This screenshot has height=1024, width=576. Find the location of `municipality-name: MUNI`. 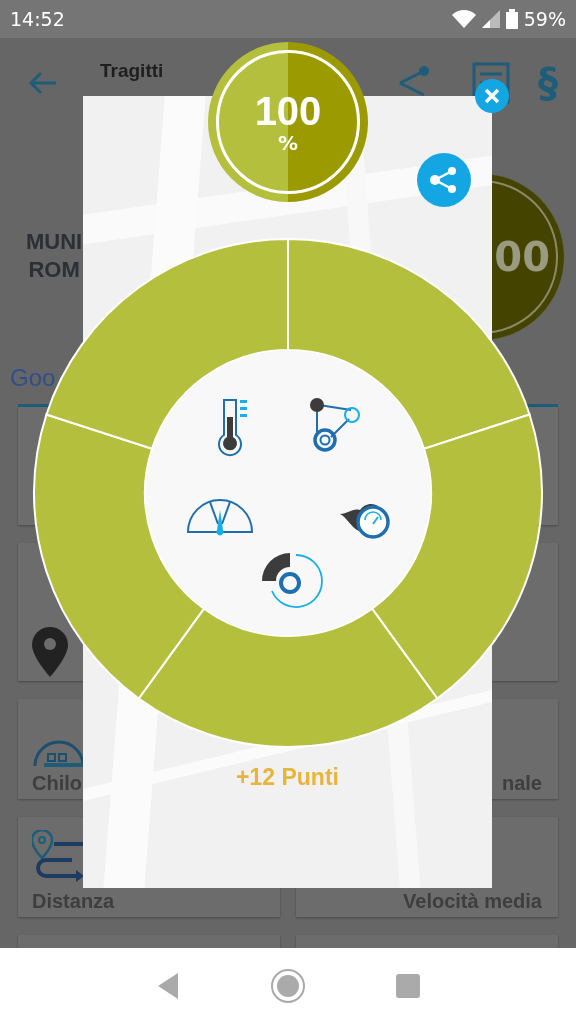

municipality-name: MUNI is located at coordinates (54, 242).